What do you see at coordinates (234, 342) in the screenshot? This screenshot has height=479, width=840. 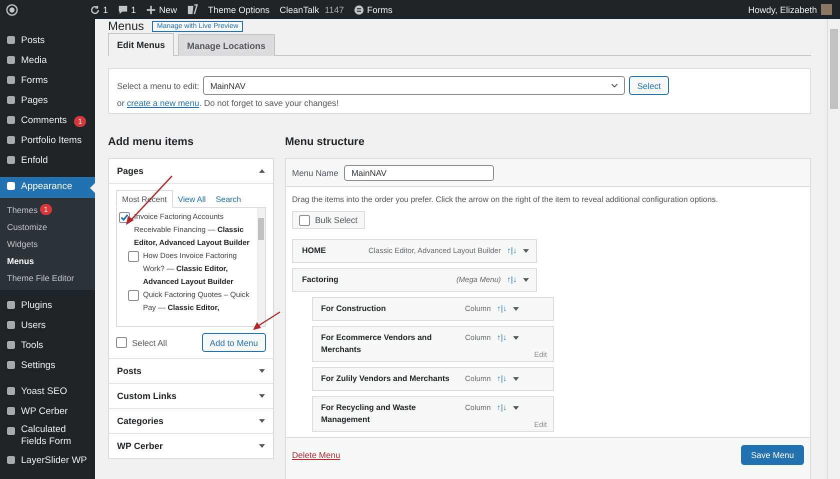 I see `add-to-menu-button: Add to Menu` at bounding box center [234, 342].